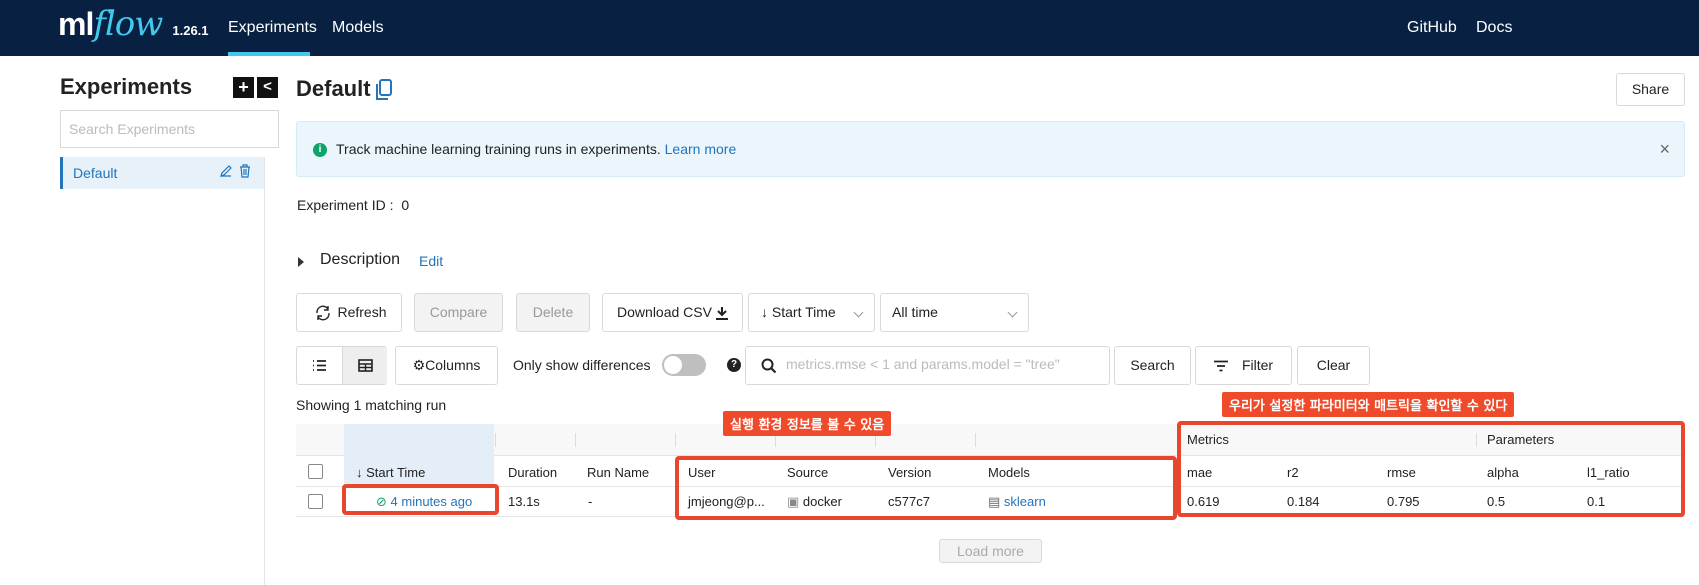 The image size is (1699, 585). What do you see at coordinates (315, 471) in the screenshot?
I see `select-all-checkbox` at bounding box center [315, 471].